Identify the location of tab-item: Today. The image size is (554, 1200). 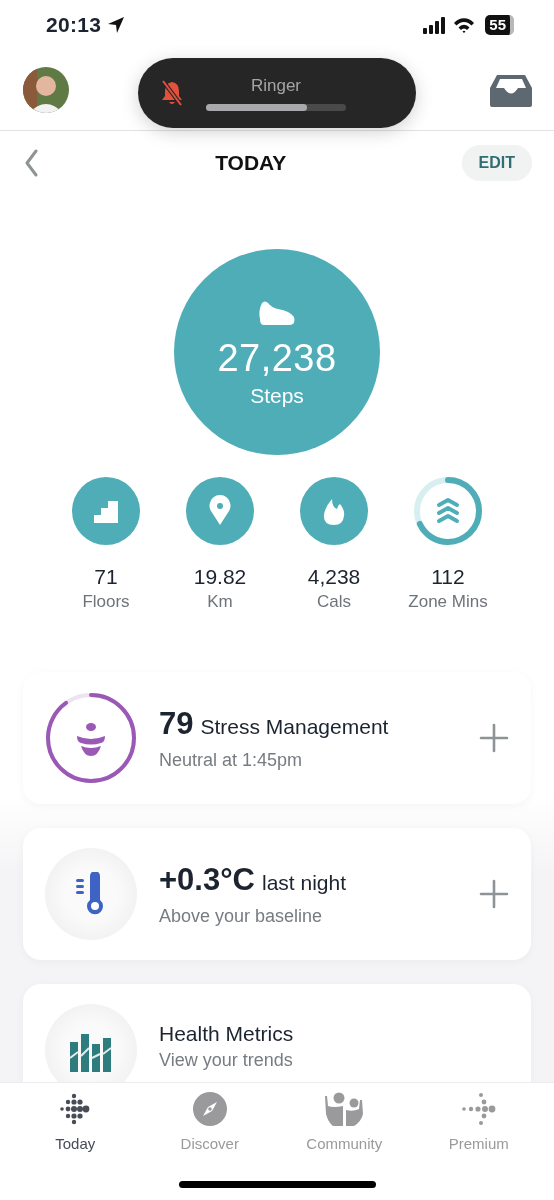
(75, 1121).